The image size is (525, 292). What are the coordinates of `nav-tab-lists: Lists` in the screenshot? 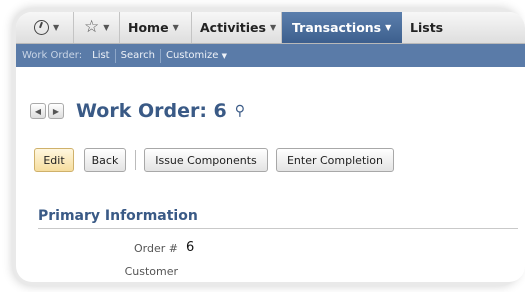 It's located at (432, 27).